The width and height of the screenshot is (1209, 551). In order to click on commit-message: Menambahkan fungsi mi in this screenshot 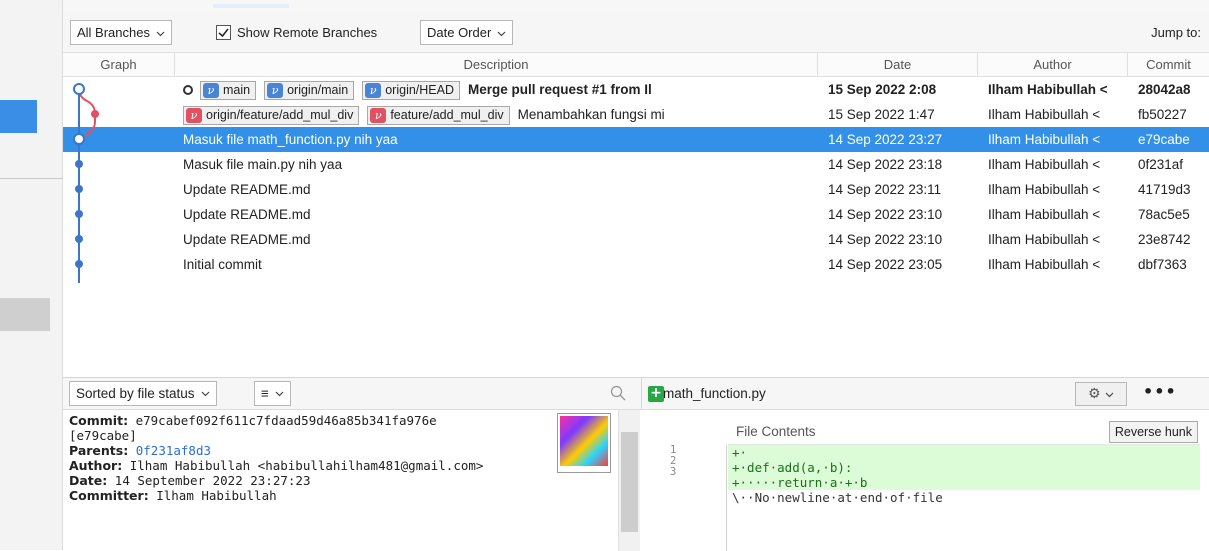, I will do `click(591, 114)`.